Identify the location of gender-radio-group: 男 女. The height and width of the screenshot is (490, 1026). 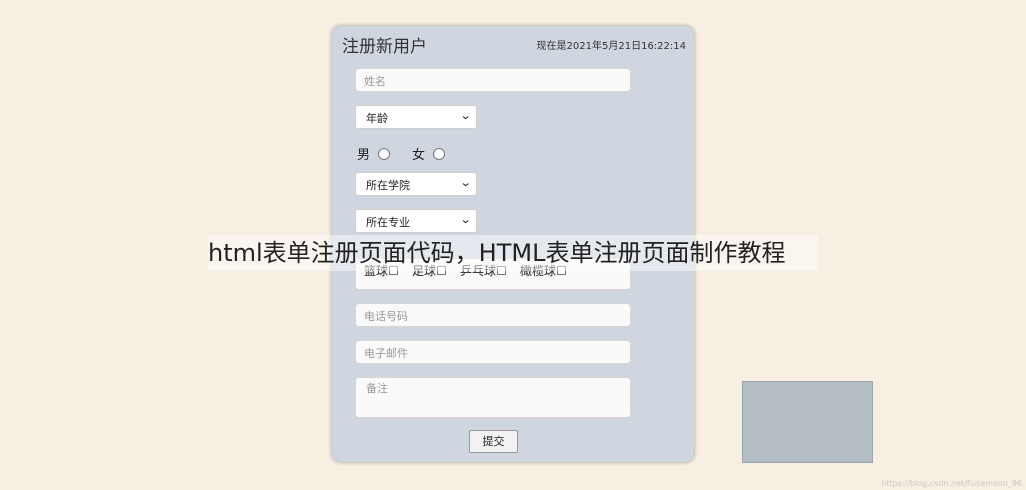
(401, 153).